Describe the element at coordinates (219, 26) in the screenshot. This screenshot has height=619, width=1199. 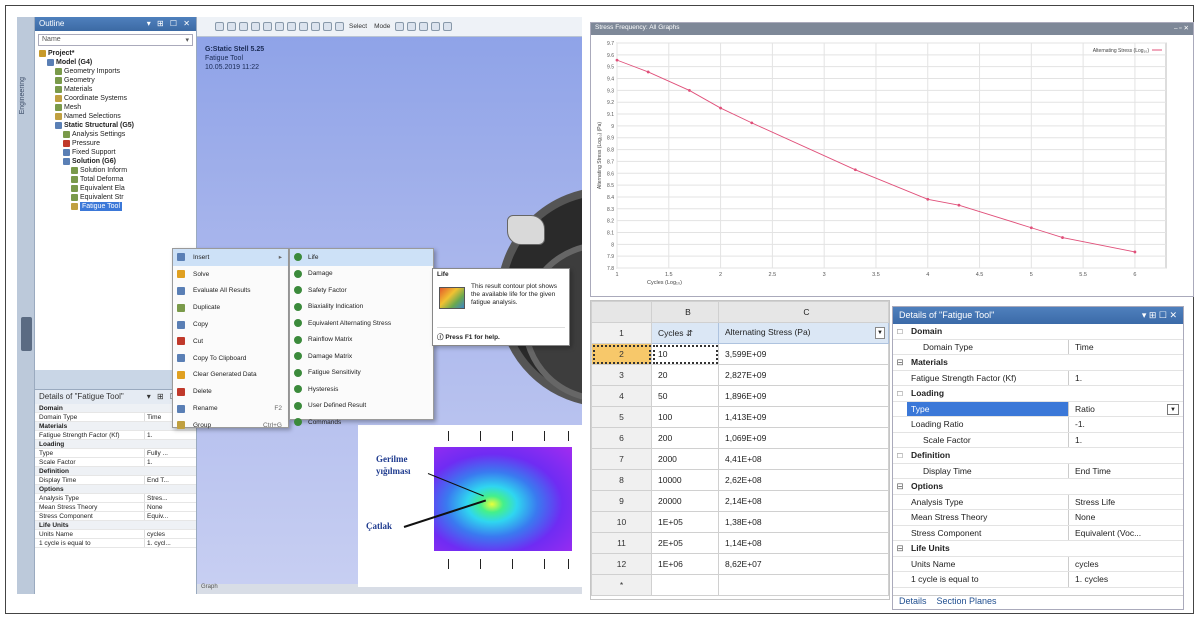
I see `zoom-icon` at that location.